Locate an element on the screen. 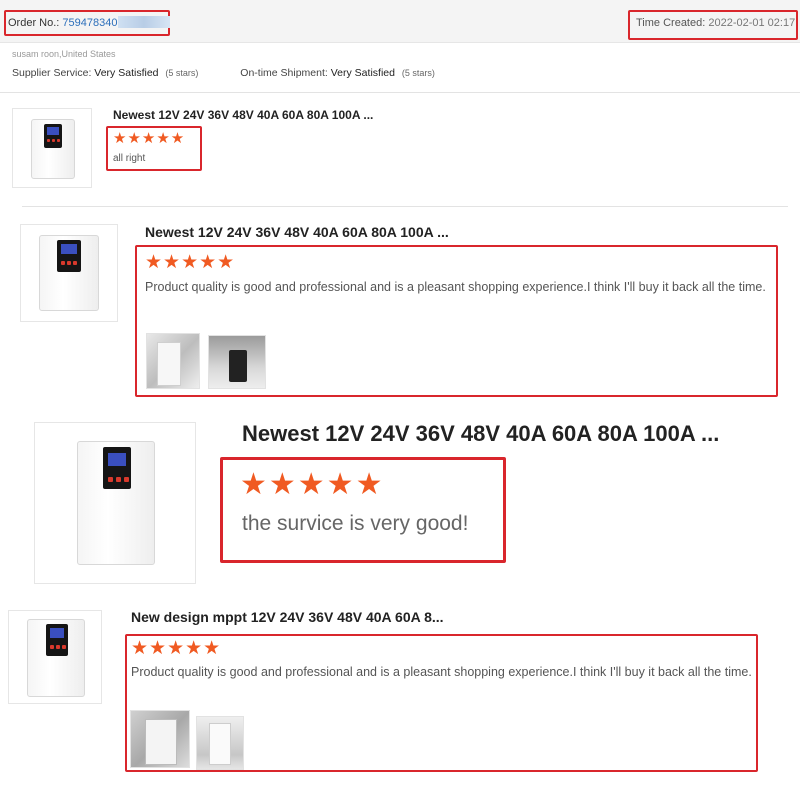  order-number-label: Order No.: is located at coordinates (34, 23).